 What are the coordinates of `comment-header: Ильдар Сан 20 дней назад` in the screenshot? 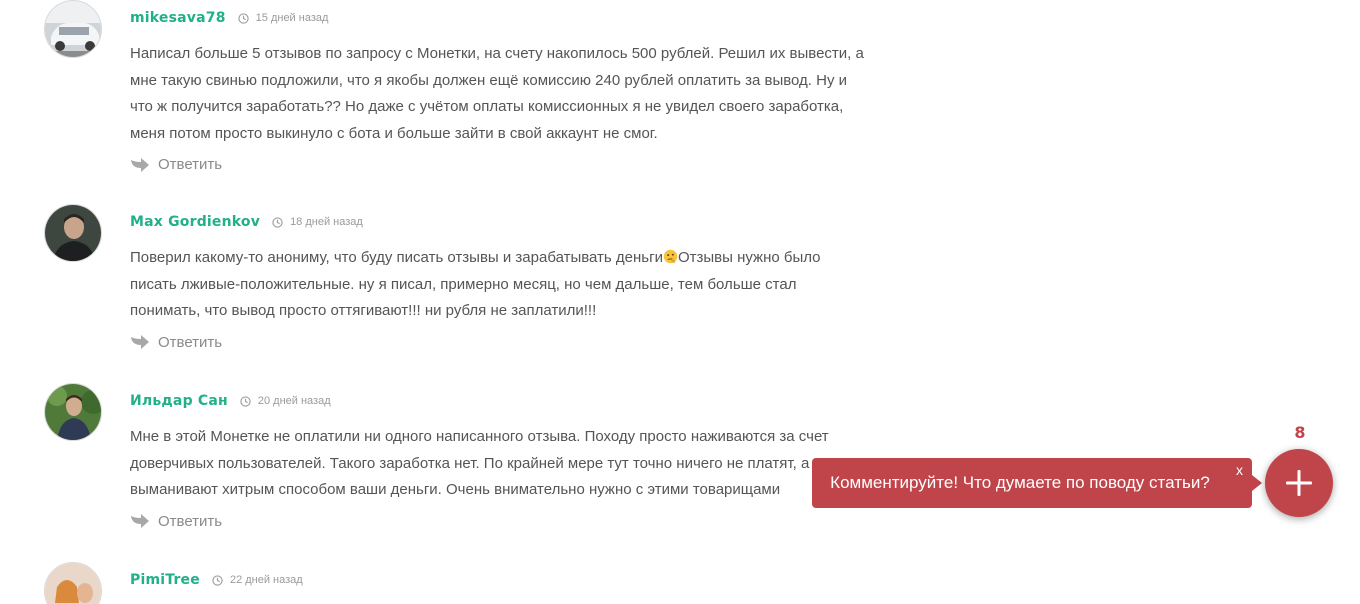 It's located at (500, 401).